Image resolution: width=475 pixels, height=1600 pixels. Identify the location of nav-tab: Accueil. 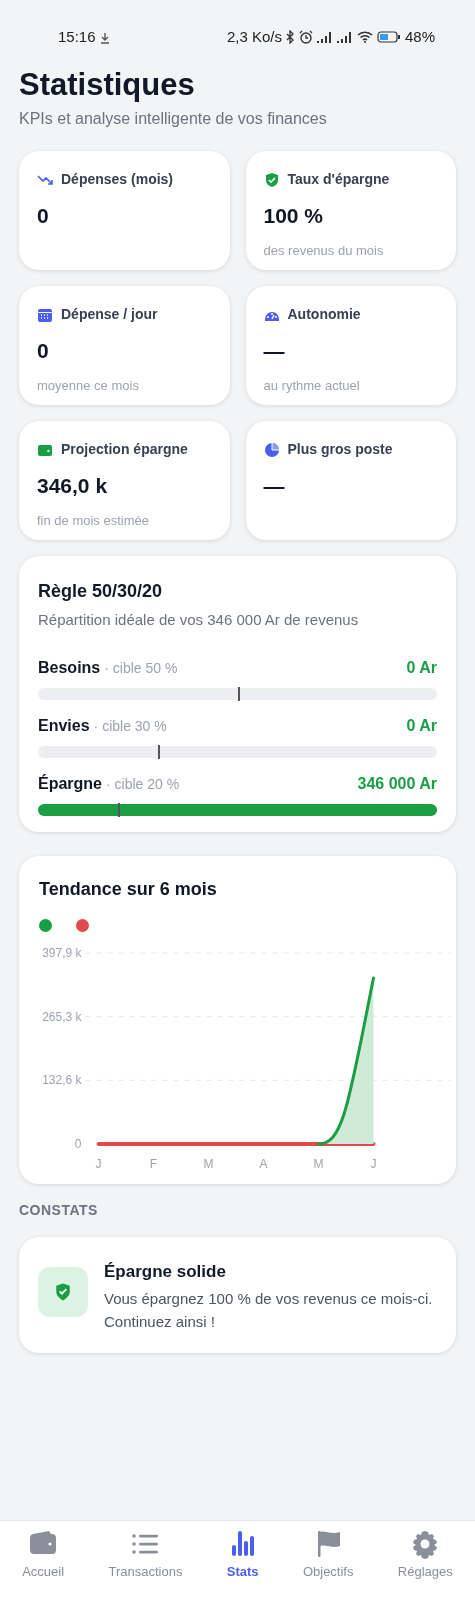
(43, 1560).